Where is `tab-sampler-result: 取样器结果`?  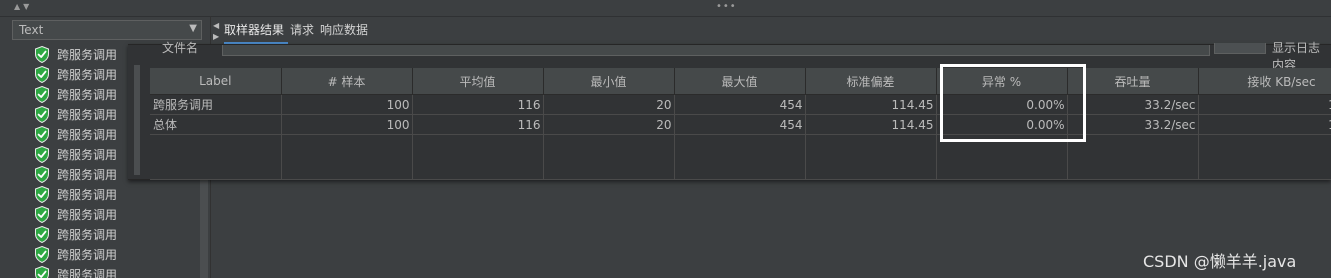
tab-sampler-result: 取样器结果 is located at coordinates (256, 32).